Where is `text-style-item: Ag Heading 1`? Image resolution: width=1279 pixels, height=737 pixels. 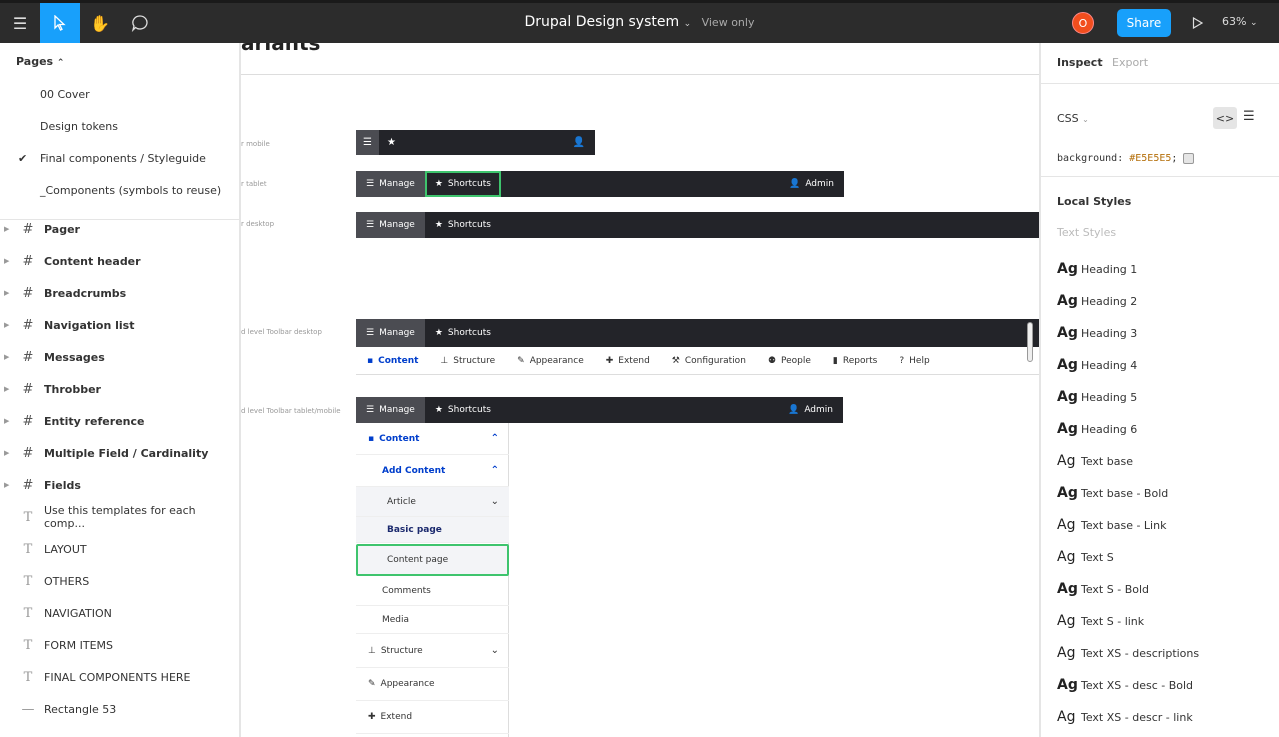 text-style-item: Ag Heading 1 is located at coordinates (1097, 269).